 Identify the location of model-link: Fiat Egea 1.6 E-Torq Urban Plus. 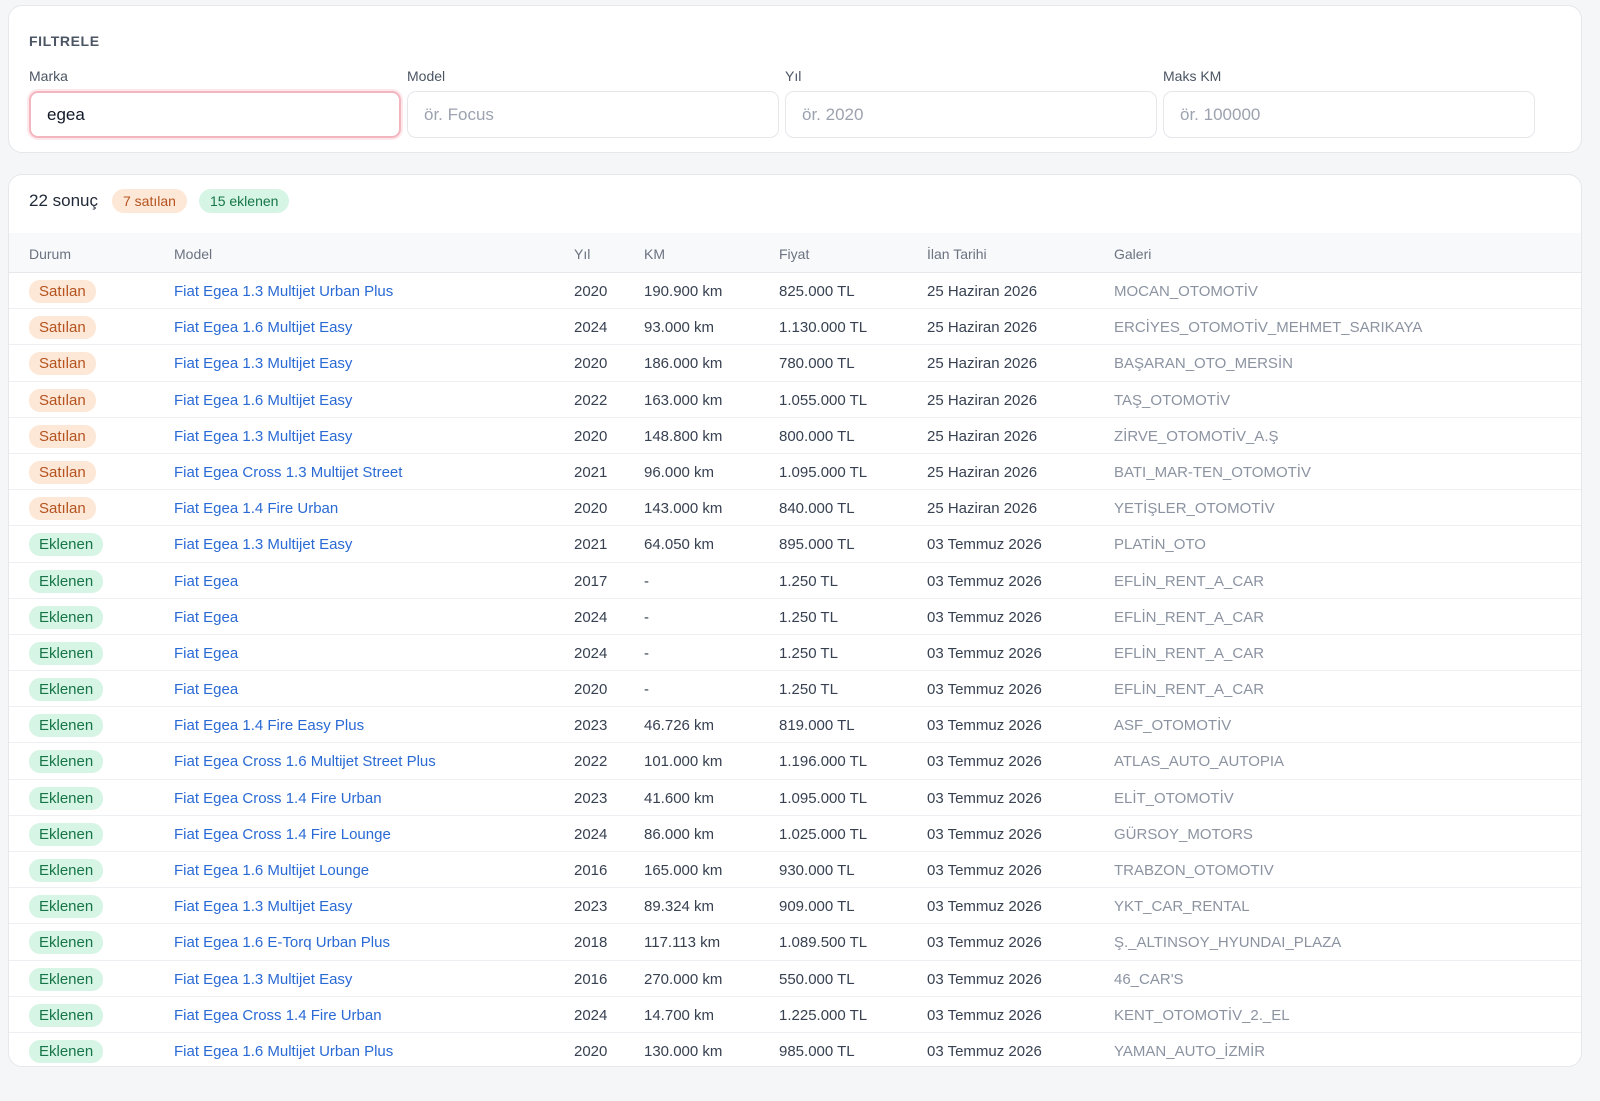
(282, 942).